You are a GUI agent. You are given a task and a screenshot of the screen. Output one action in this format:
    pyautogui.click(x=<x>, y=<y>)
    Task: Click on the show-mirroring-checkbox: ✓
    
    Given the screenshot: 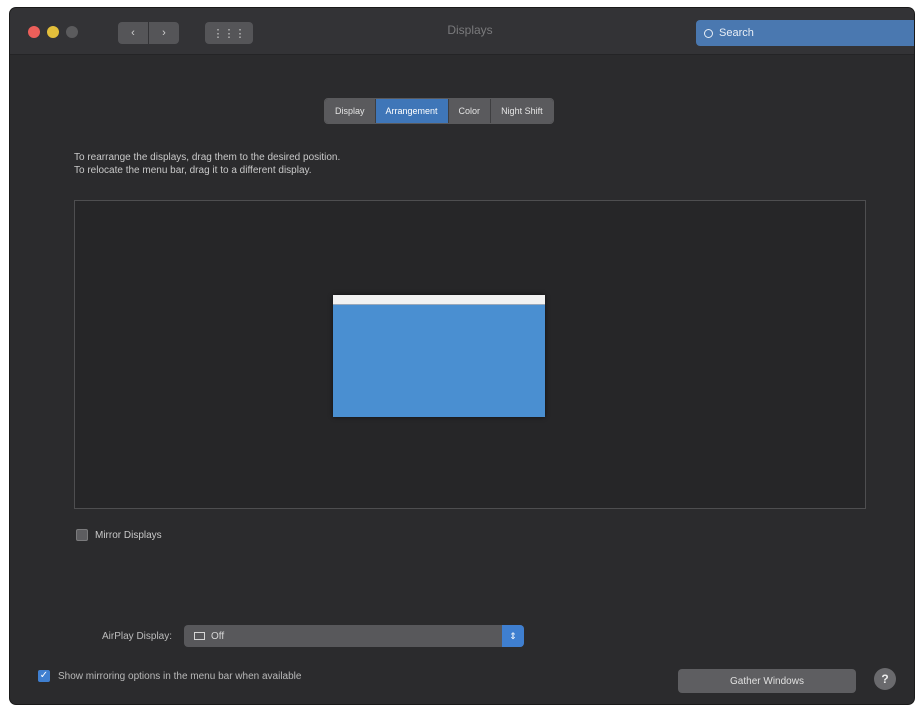 What is the action you would take?
    pyautogui.click(x=44, y=676)
    